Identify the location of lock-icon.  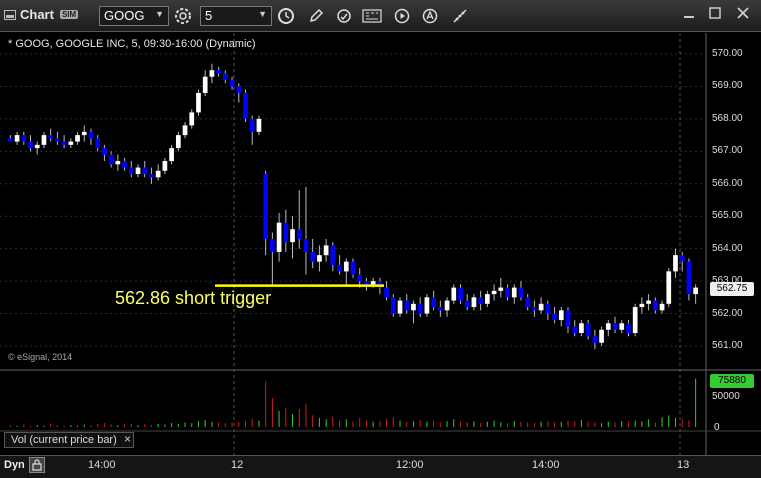
(37, 465).